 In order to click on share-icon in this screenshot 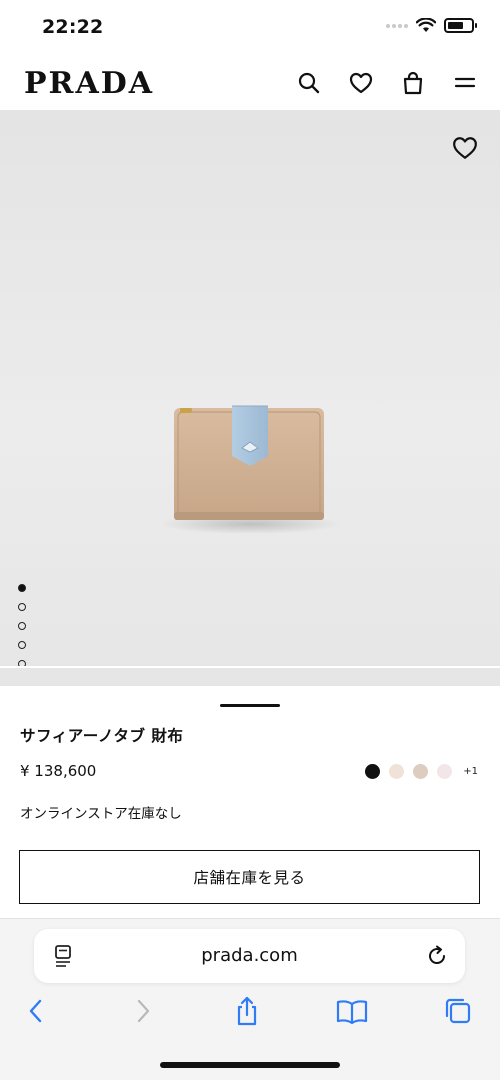, I will do `click(247, 1011)`.